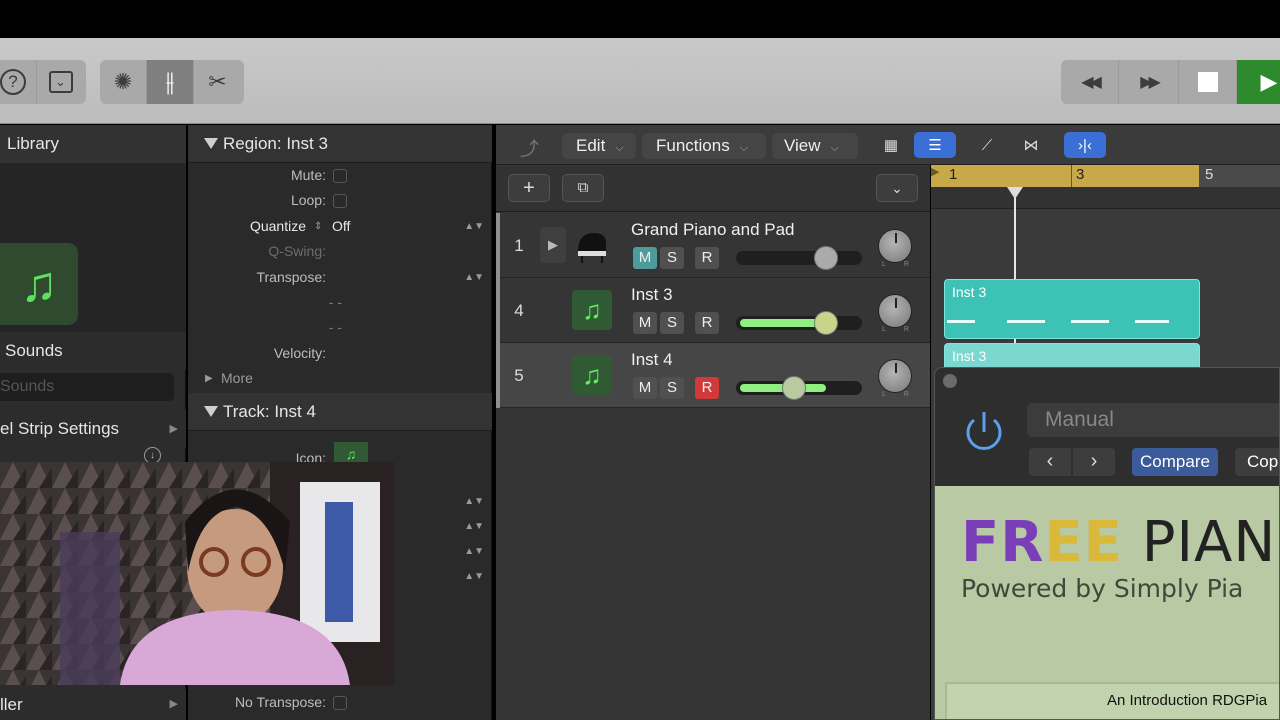 The image size is (1280, 720). What do you see at coordinates (87, 387) in the screenshot?
I see `library-search-input: Sounds` at bounding box center [87, 387].